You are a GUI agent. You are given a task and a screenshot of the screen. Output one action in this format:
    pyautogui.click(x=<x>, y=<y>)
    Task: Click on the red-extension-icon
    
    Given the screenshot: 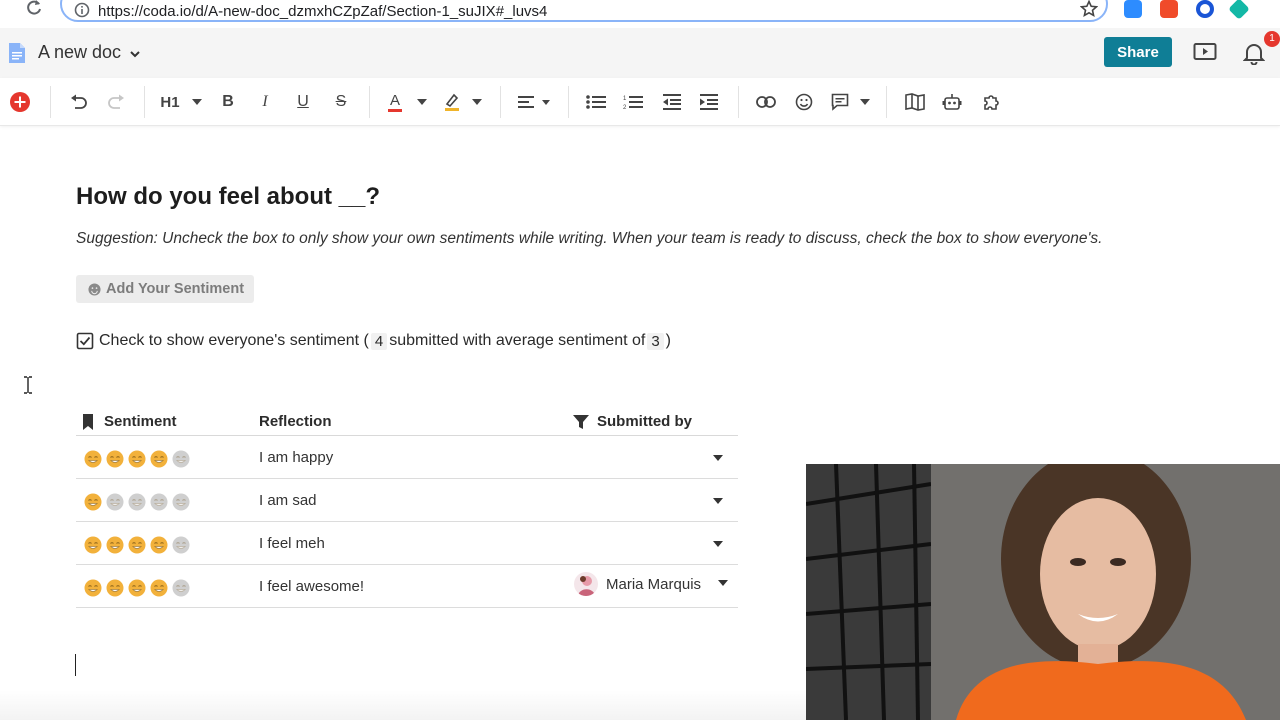 What is the action you would take?
    pyautogui.click(x=1169, y=9)
    